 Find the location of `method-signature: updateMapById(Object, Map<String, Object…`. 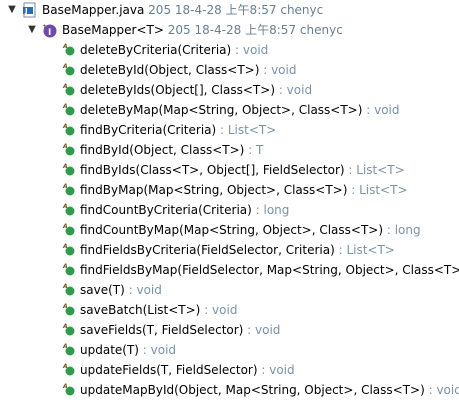

method-signature: updateMapById(Object, Map<String, Object… is located at coordinates (252, 390).